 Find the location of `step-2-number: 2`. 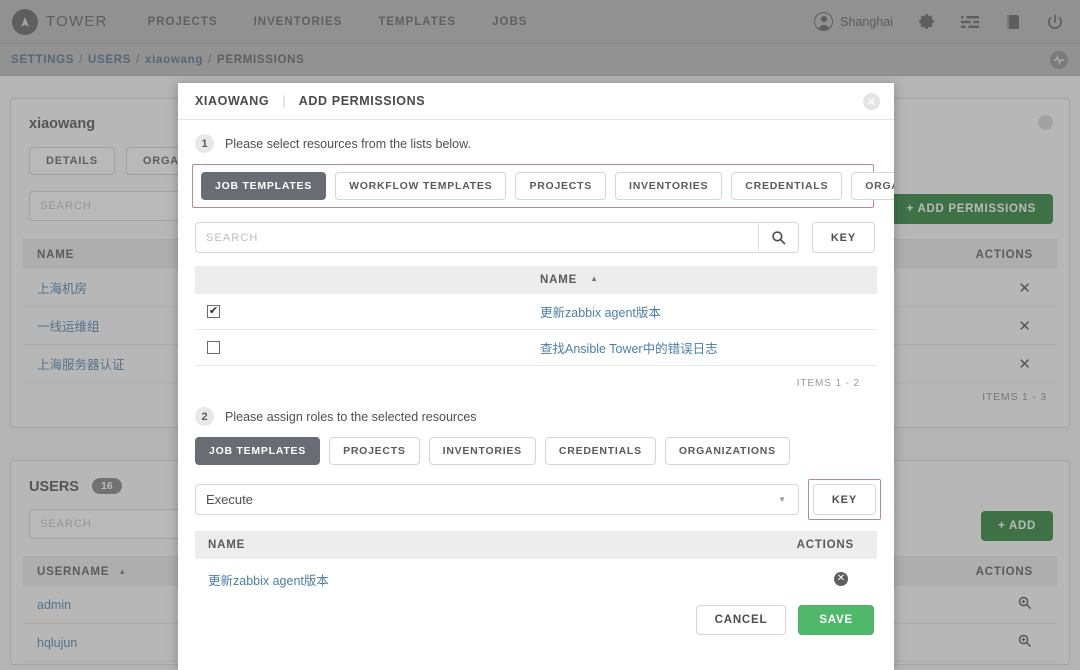

step-2-number: 2 is located at coordinates (204, 416).